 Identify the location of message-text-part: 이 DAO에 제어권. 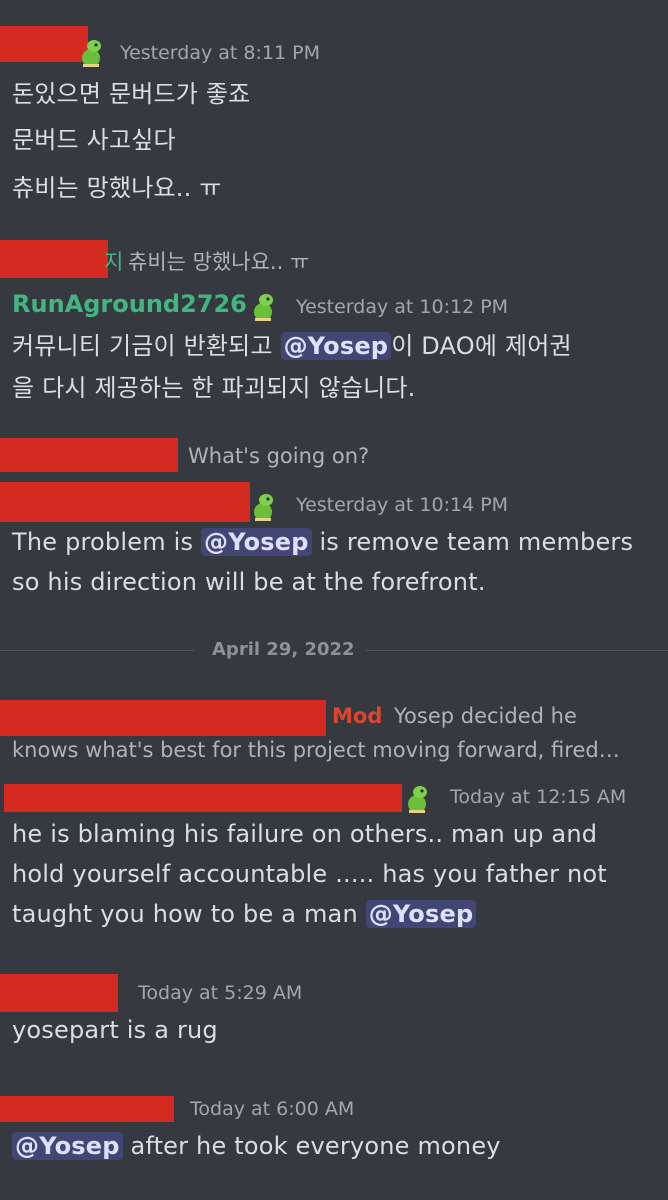
(481, 346).